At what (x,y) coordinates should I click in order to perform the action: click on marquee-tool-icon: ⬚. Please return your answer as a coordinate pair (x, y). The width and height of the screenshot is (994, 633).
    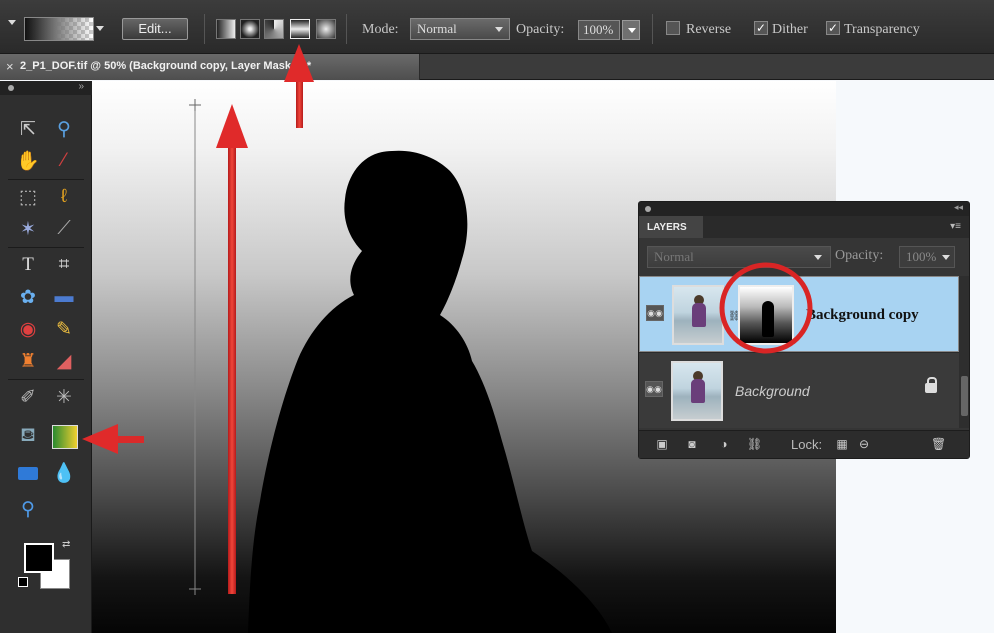
    Looking at the image, I should click on (28, 197).